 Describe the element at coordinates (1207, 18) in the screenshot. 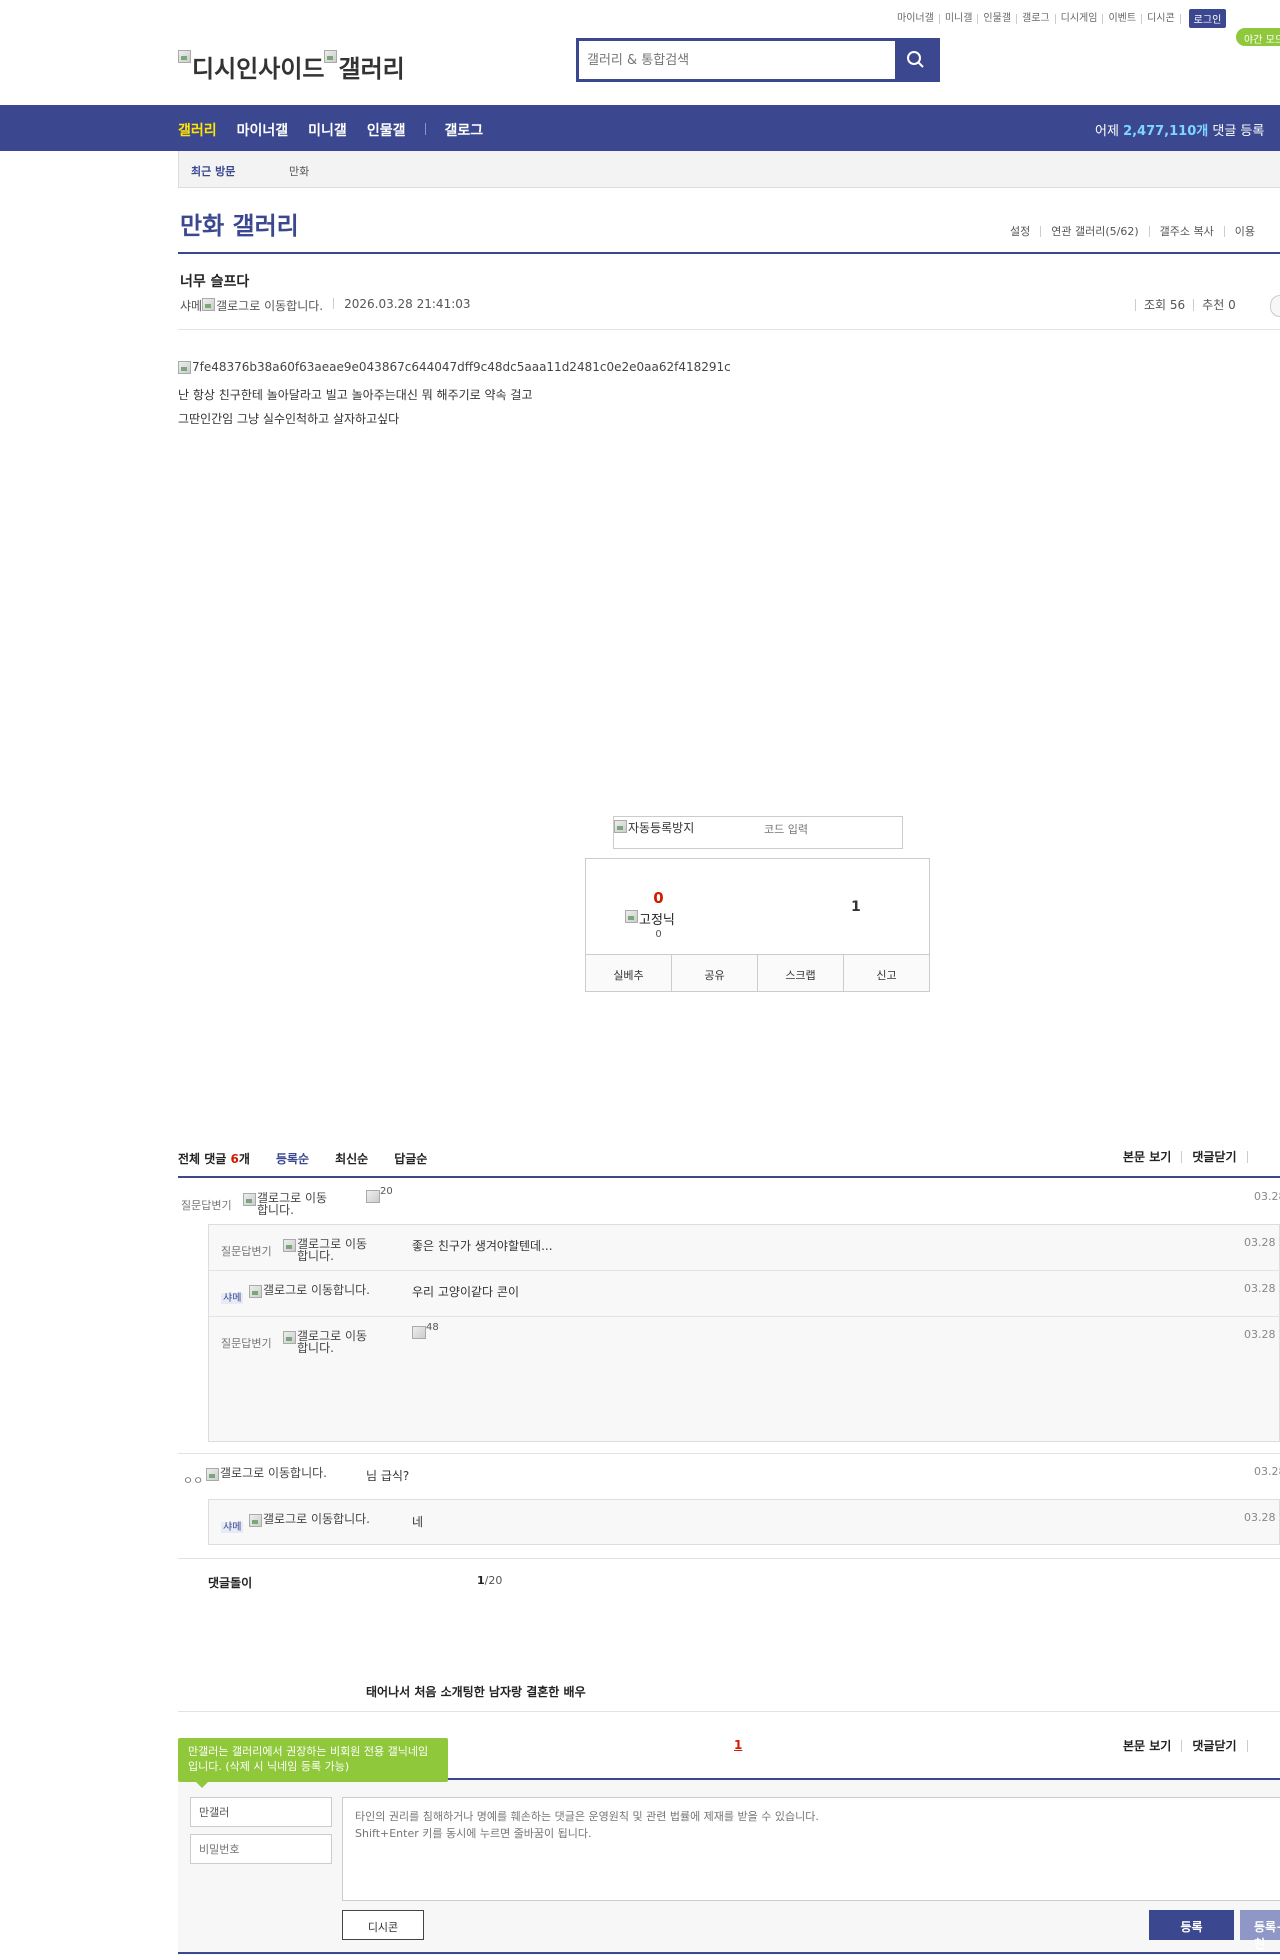

I see `login-button: 로그인` at that location.